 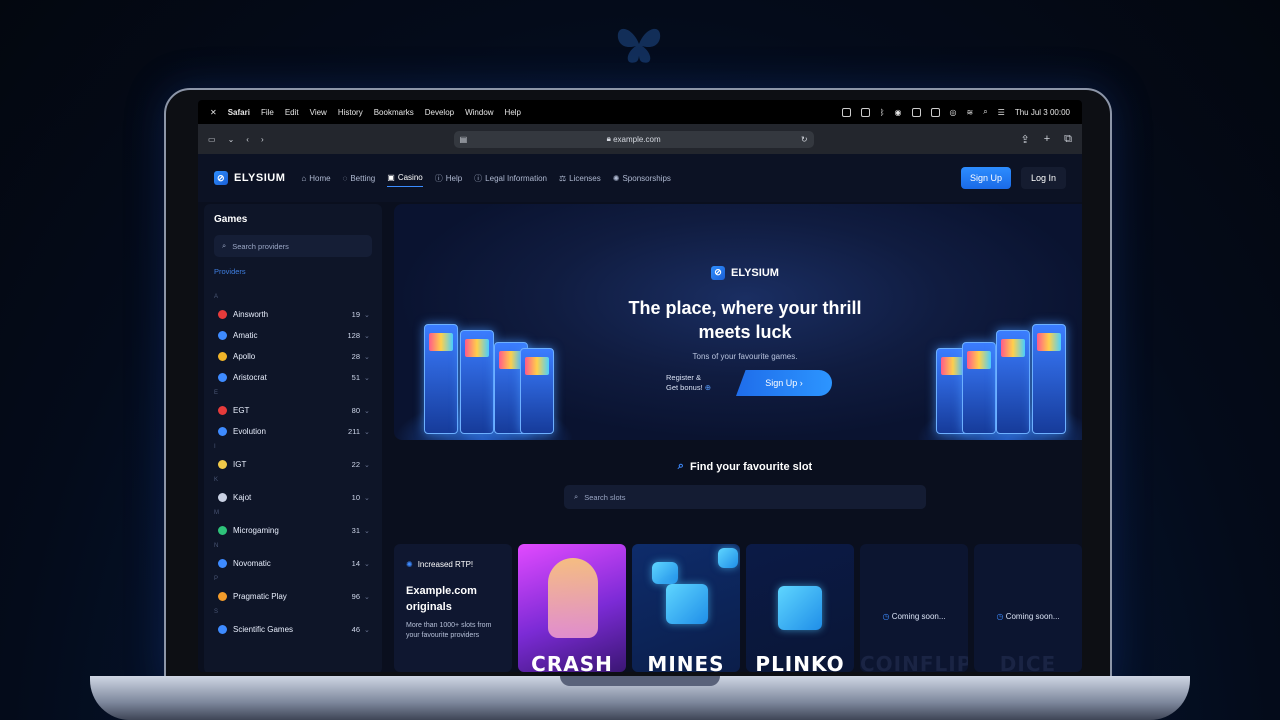 What do you see at coordinates (213, 112) in the screenshot?
I see `apple-icon: ✕` at bounding box center [213, 112].